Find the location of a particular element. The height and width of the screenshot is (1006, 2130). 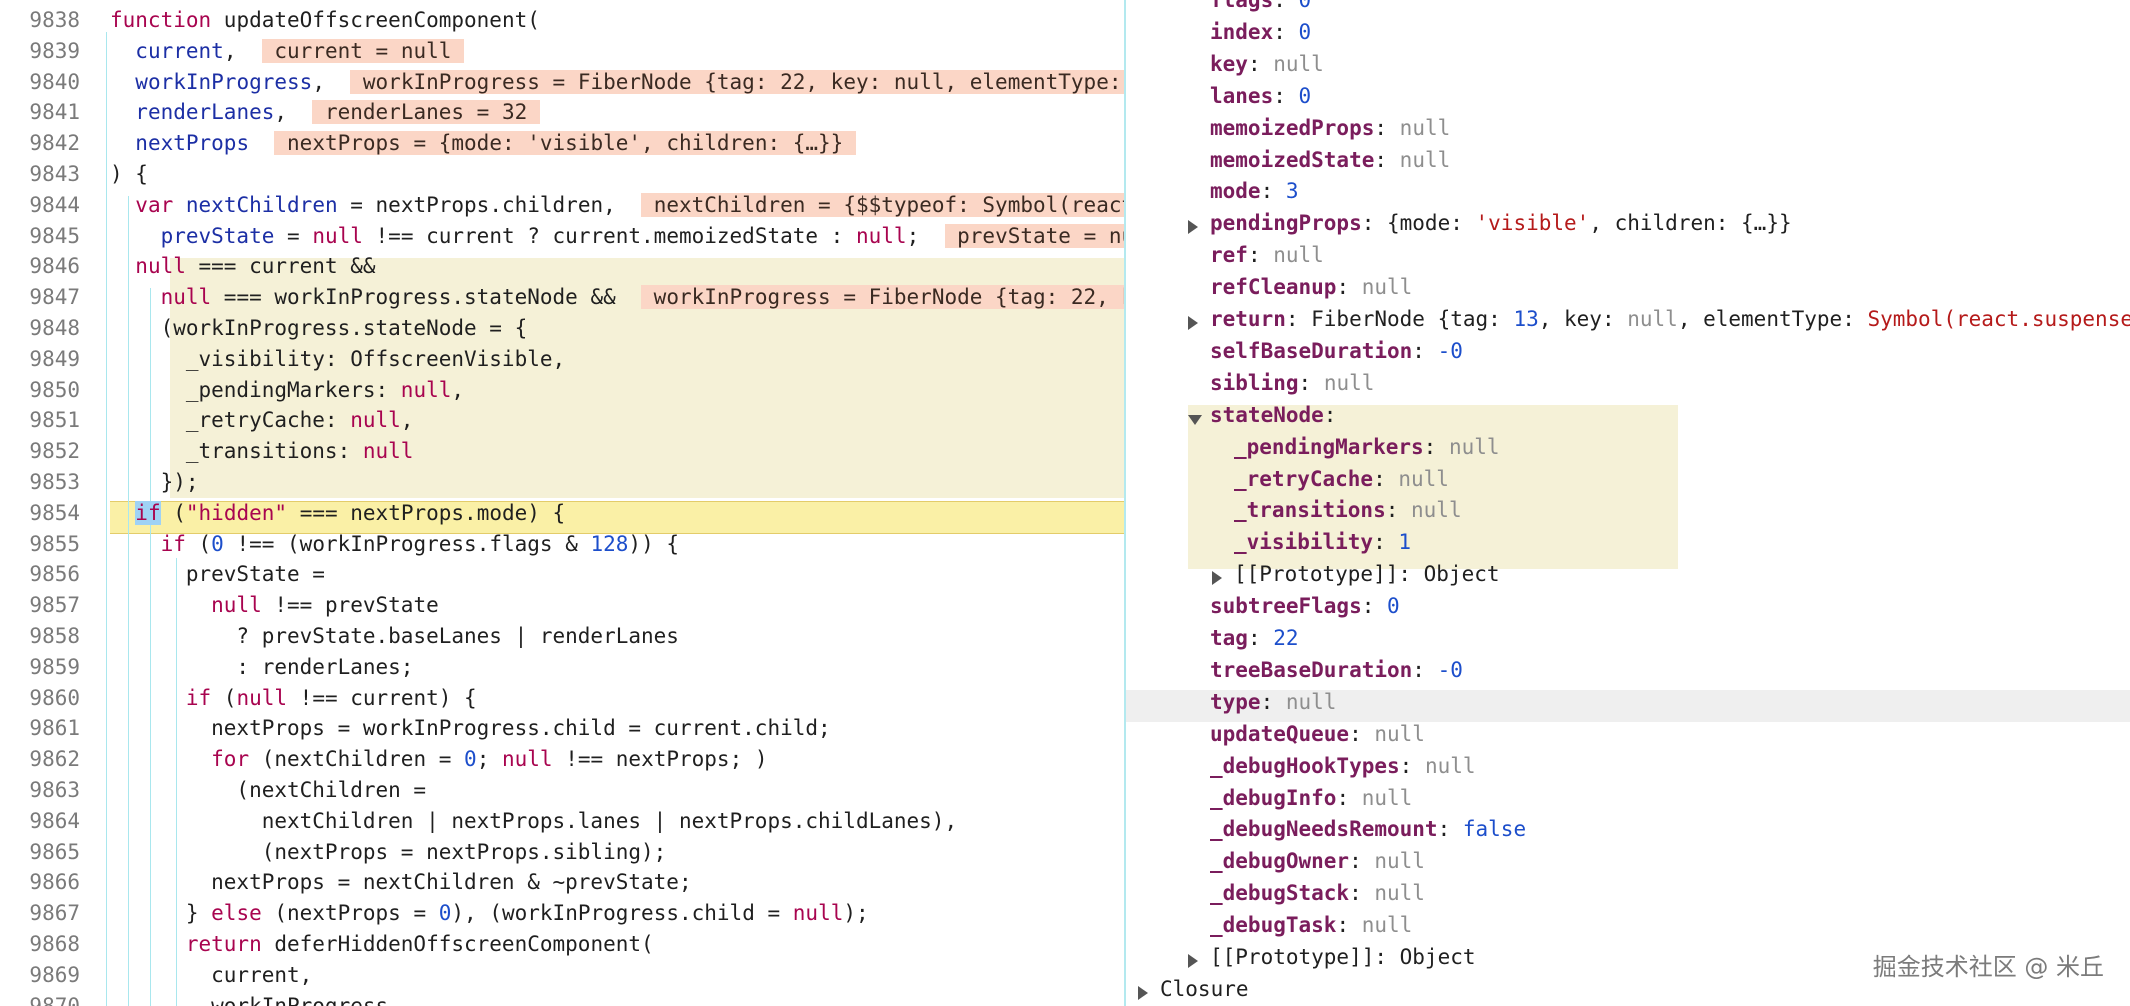

scope-property-row: _transitions: null is located at coordinates (1348, 510).